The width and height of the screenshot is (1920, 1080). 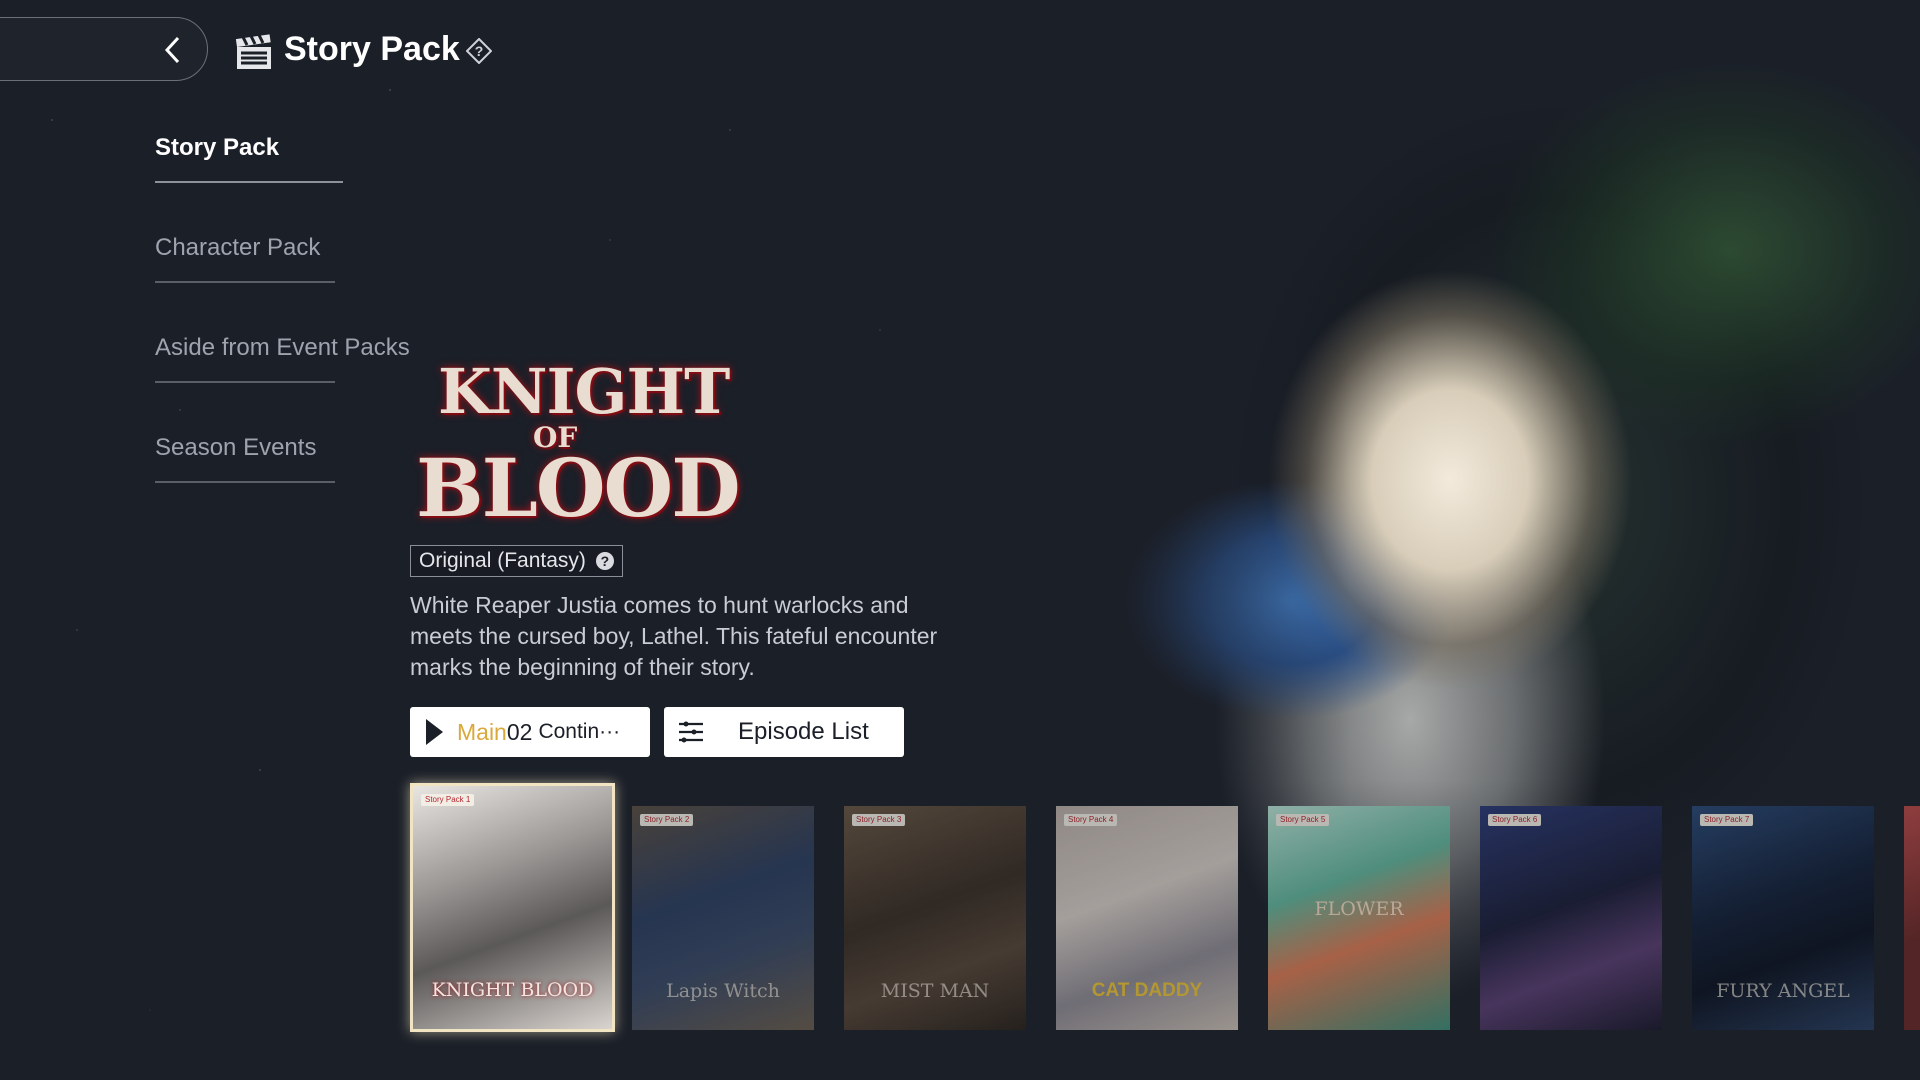 What do you see at coordinates (172, 50) in the screenshot?
I see `chevron-left-icon` at bounding box center [172, 50].